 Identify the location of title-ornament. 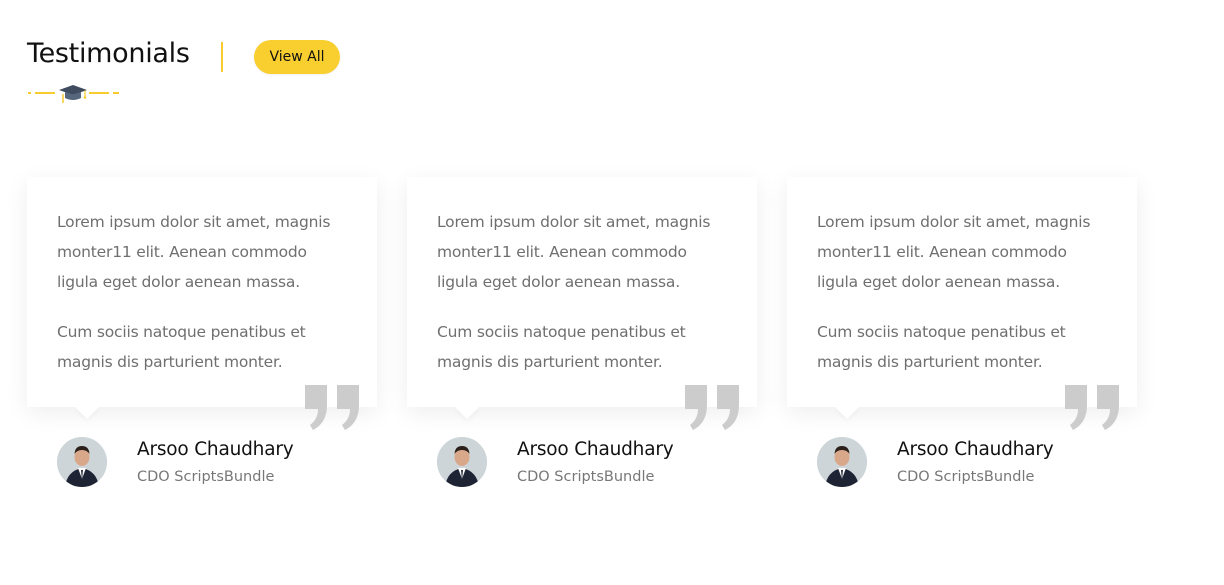
(74, 94).